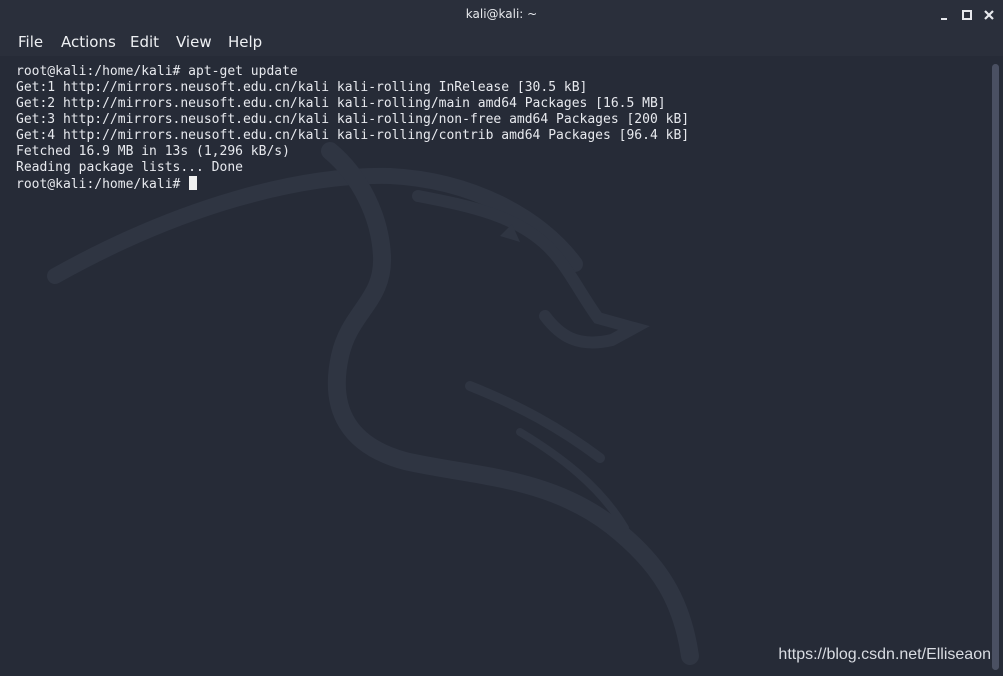  What do you see at coordinates (989, 15) in the screenshot?
I see `close-icon` at bounding box center [989, 15].